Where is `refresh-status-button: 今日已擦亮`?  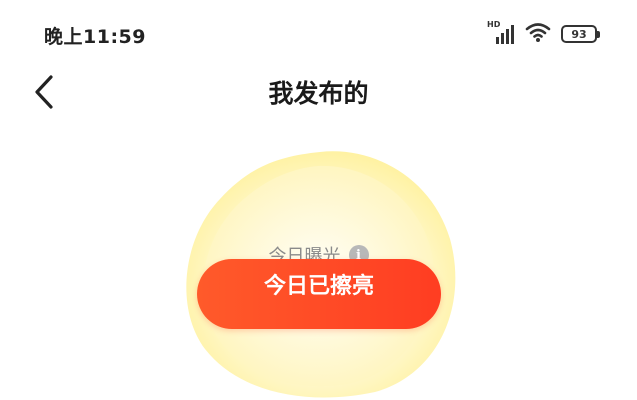
refresh-status-button: 今日已擦亮 is located at coordinates (319, 294).